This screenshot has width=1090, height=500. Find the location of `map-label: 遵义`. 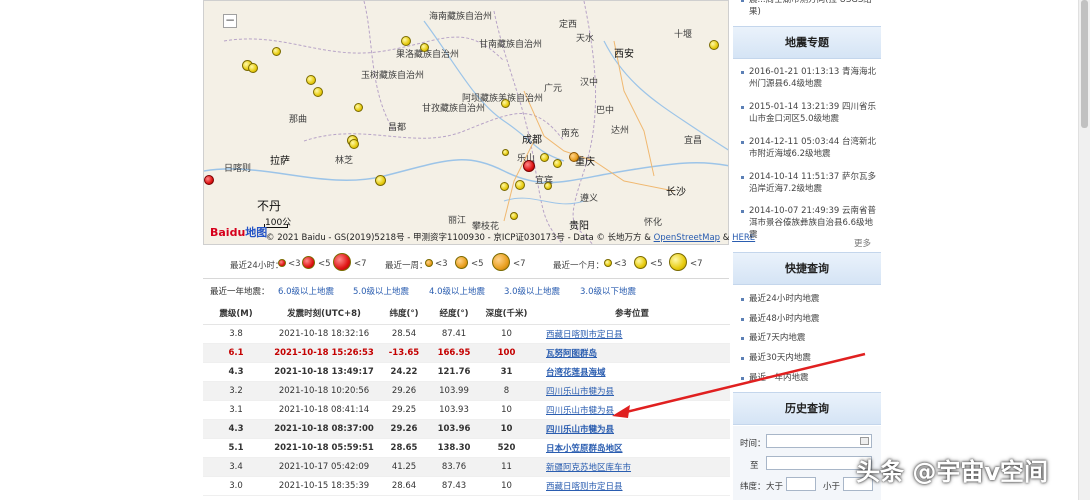

map-label: 遵义 is located at coordinates (589, 199).